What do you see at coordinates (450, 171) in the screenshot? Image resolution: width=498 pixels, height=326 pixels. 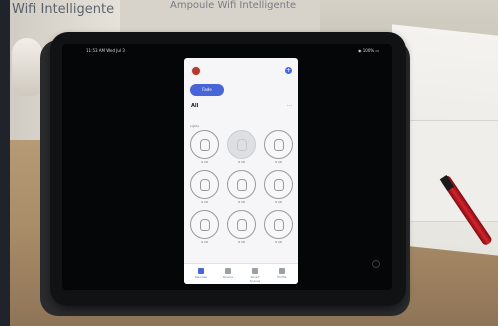 I see `paper-sheet` at bounding box center [450, 171].